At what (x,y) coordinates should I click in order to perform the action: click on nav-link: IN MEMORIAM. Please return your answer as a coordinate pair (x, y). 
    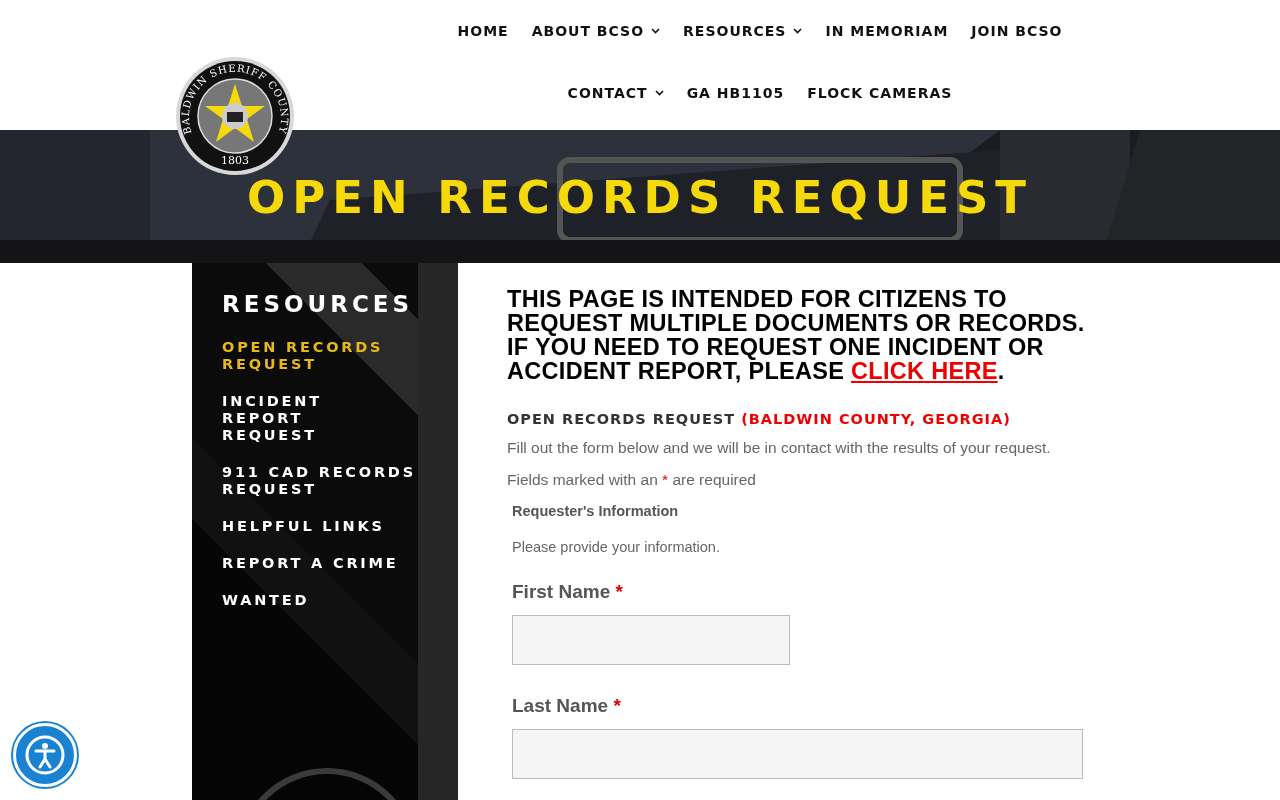
    Looking at the image, I should click on (887, 31).